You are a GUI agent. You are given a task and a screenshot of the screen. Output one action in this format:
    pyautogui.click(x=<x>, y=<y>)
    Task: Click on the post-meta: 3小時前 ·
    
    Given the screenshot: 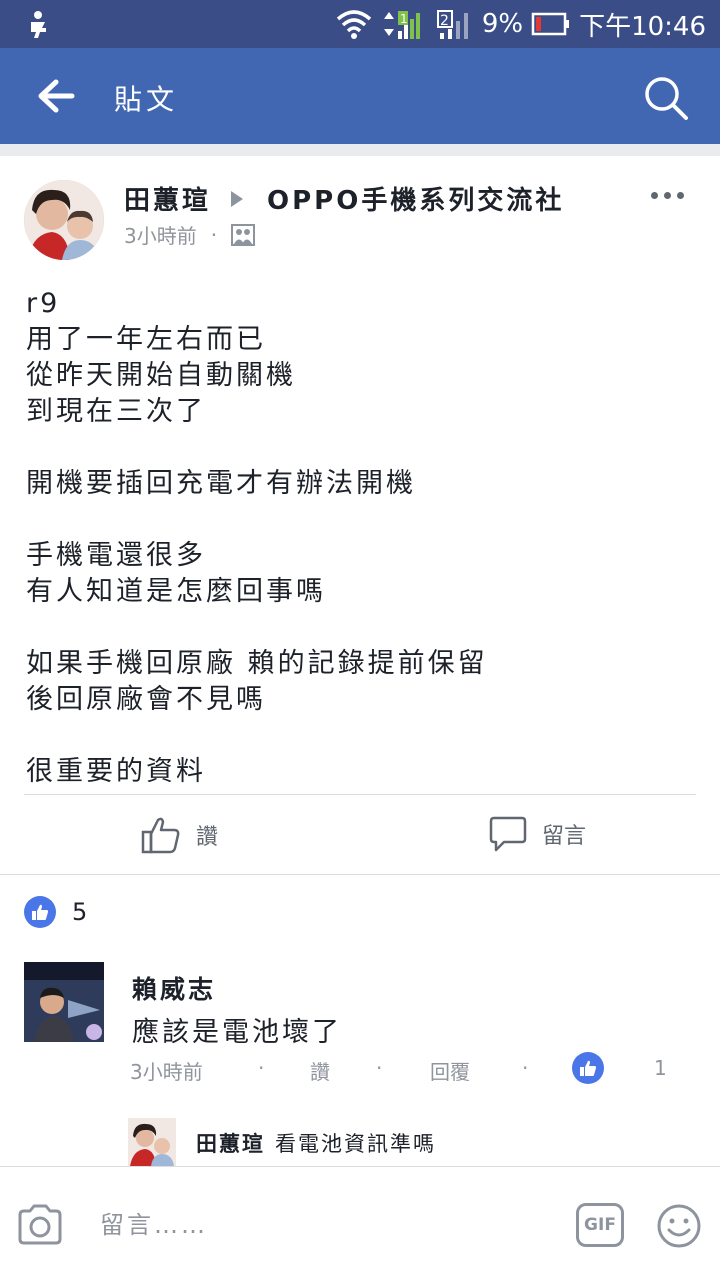 What is the action you would take?
    pyautogui.click(x=190, y=234)
    